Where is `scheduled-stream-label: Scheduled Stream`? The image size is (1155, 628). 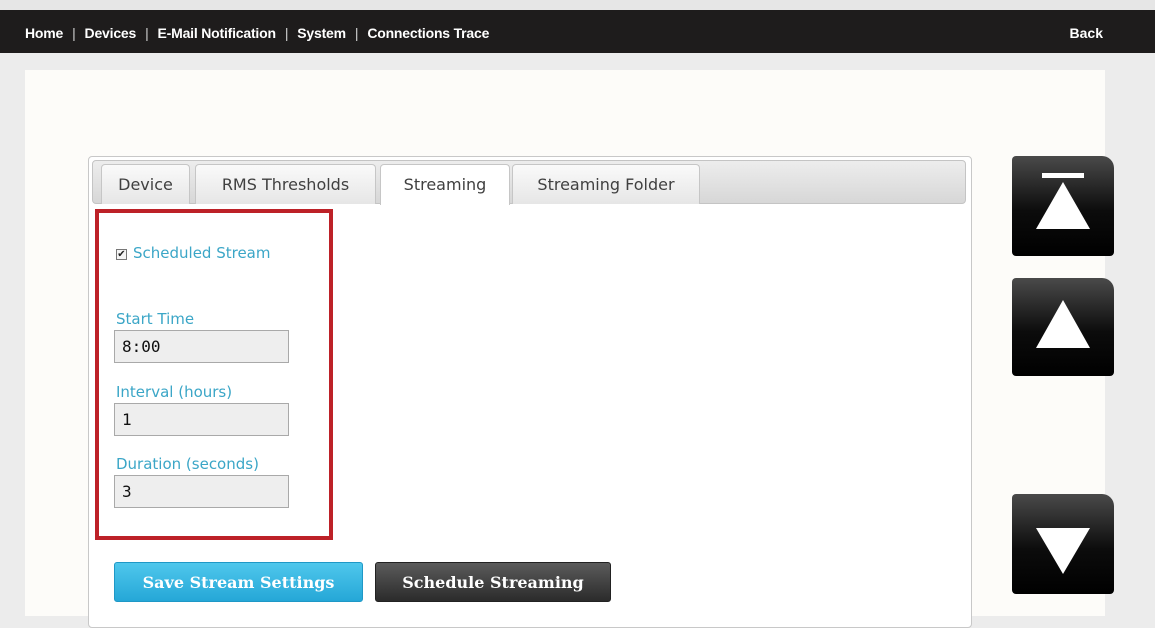 scheduled-stream-label: Scheduled Stream is located at coordinates (202, 253).